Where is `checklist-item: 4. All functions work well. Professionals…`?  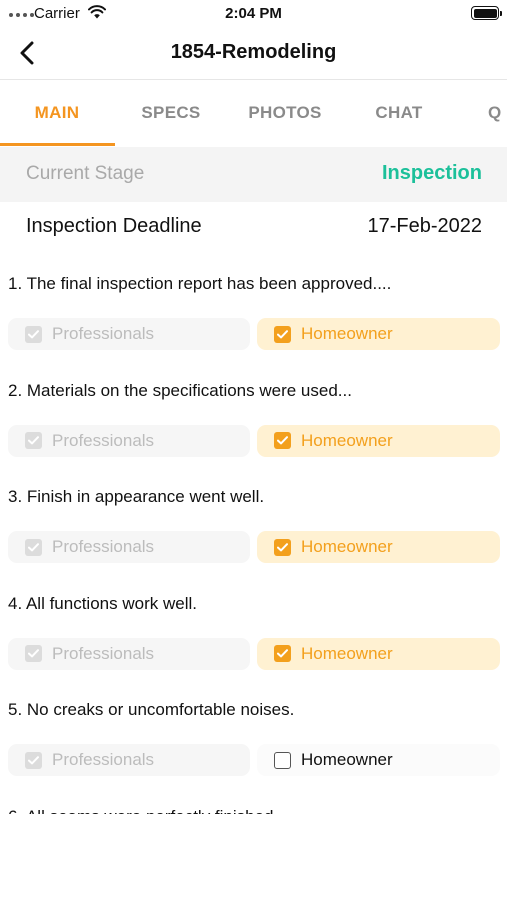
checklist-item: 4. All functions work well. Professionals… is located at coordinates (253, 627).